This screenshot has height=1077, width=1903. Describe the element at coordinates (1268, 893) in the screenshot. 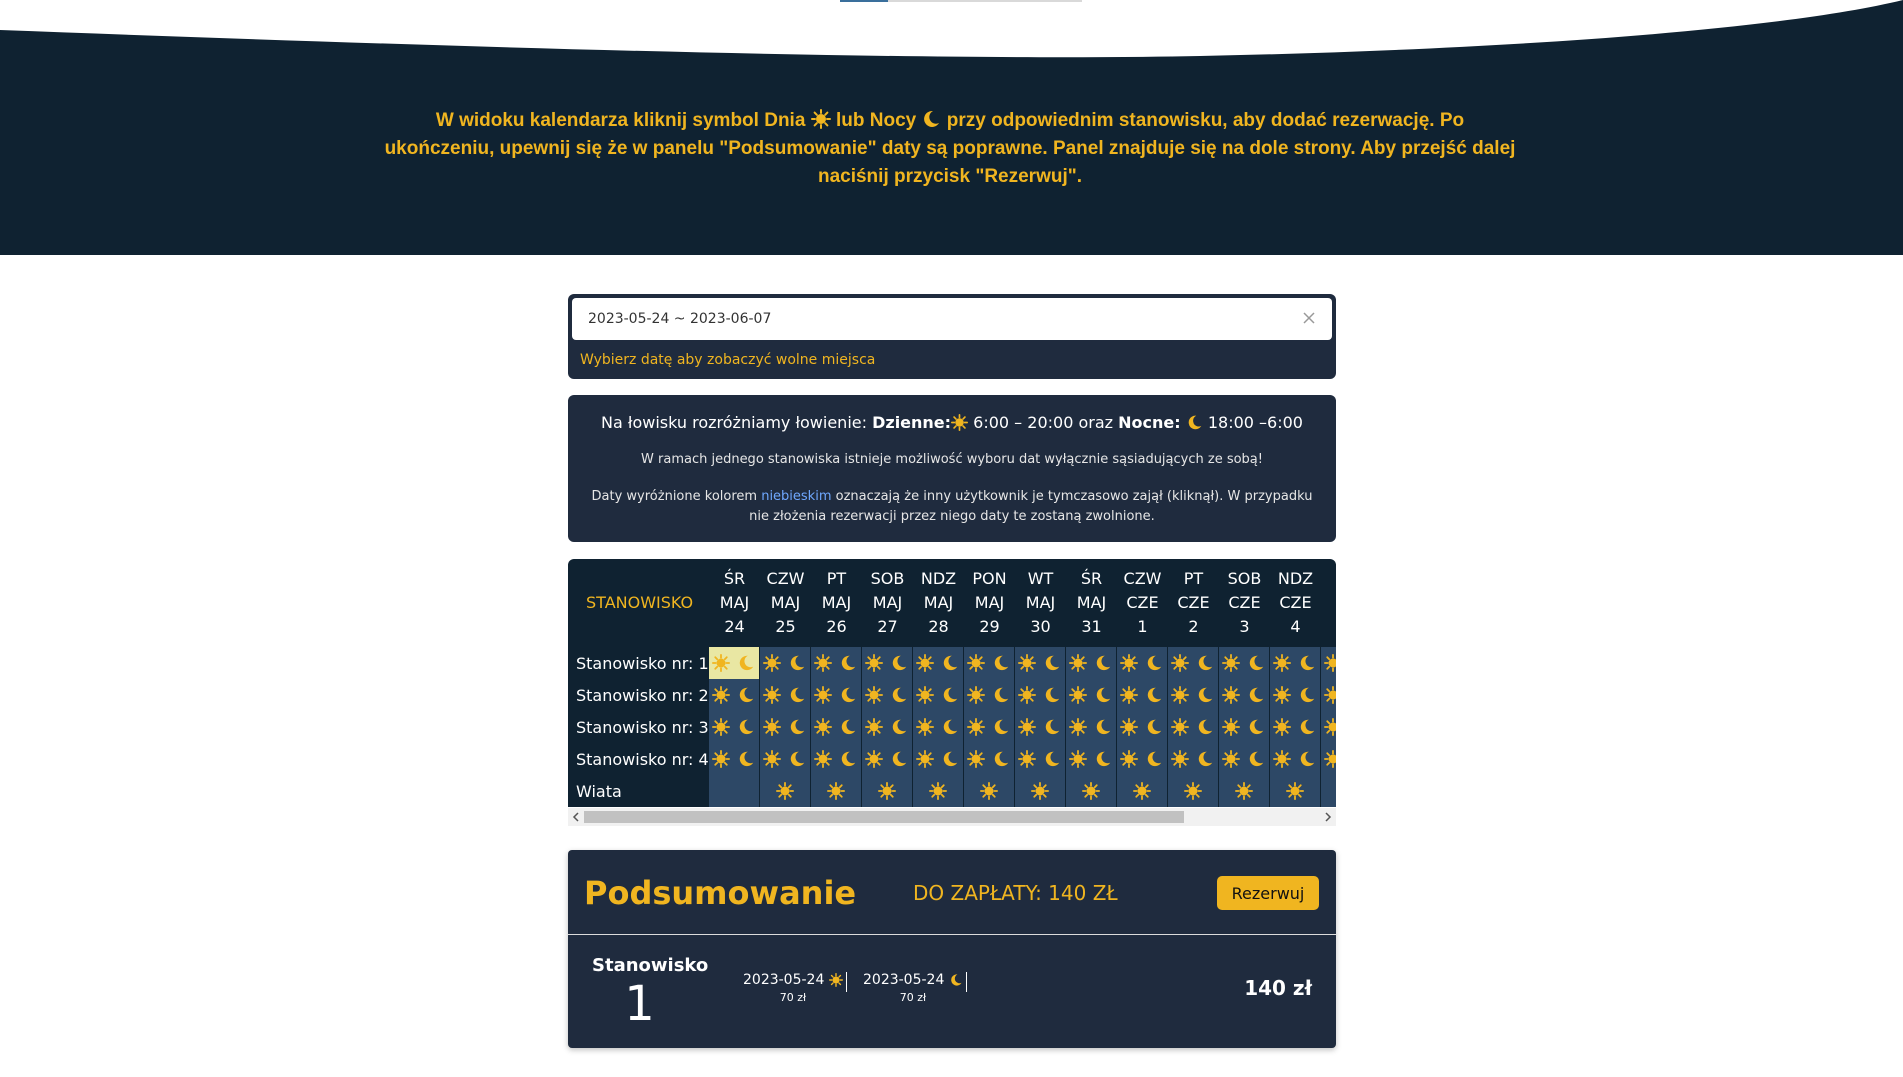

I see `reserve-button: Rezerwuj` at that location.